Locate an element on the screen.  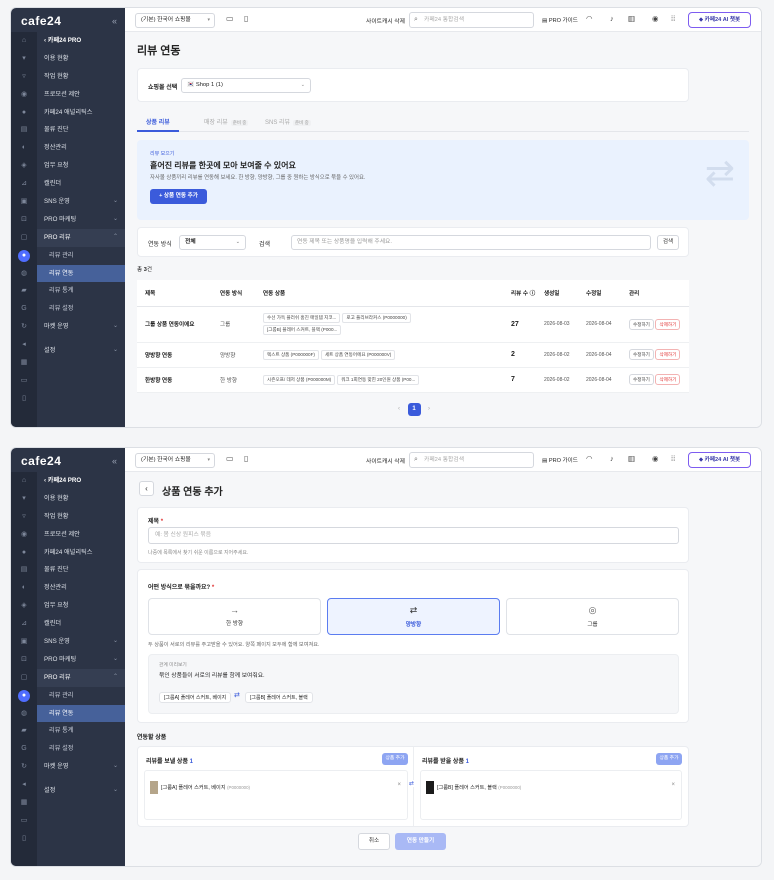
tab-product-review: 상품 리뷰 is located at coordinates (158, 121).